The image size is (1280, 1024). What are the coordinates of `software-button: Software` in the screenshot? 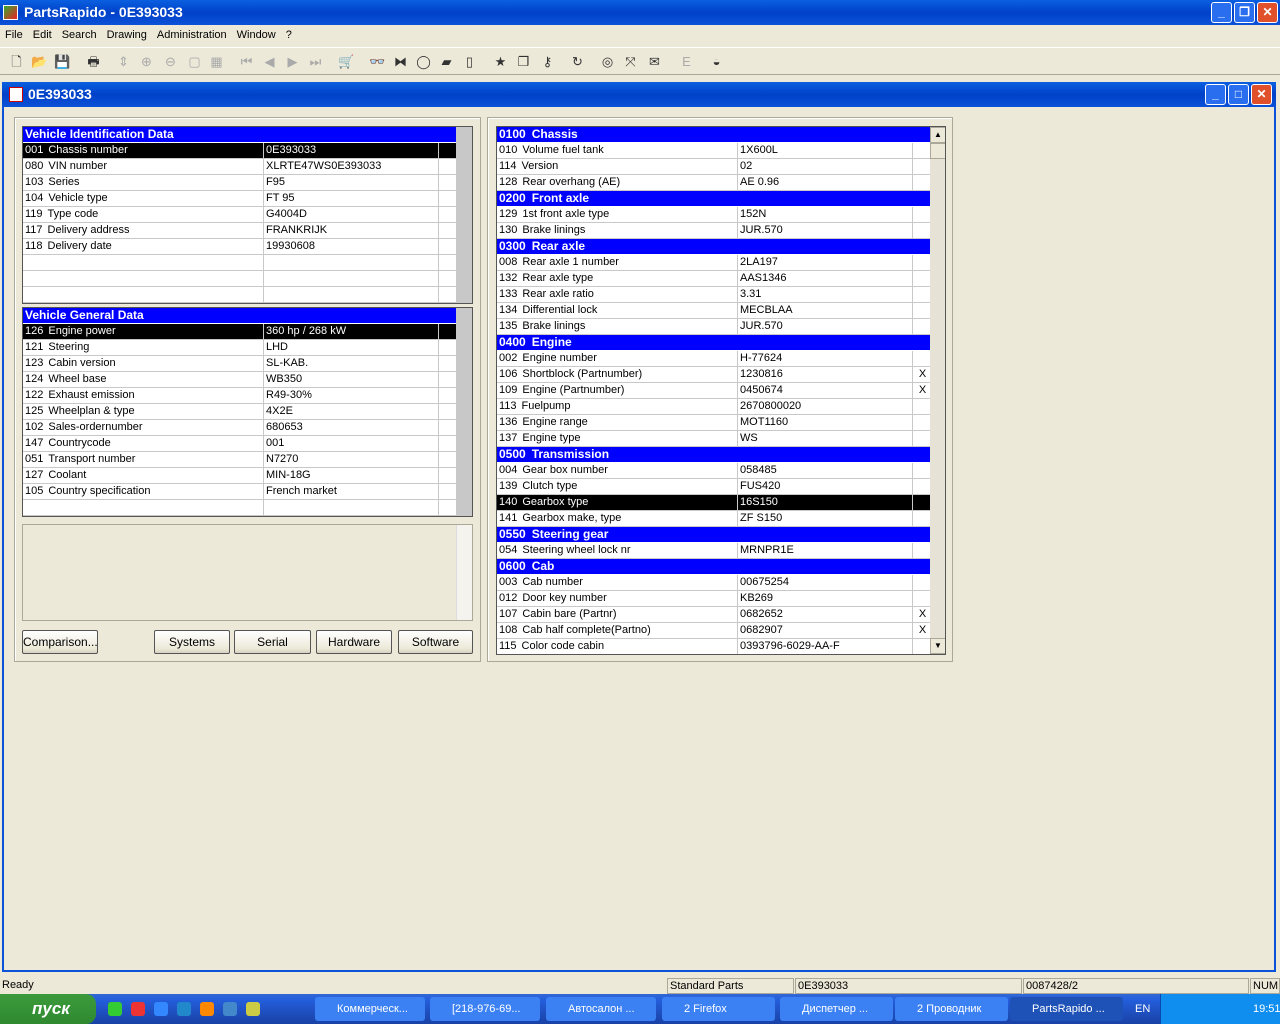 It's located at (435, 642).